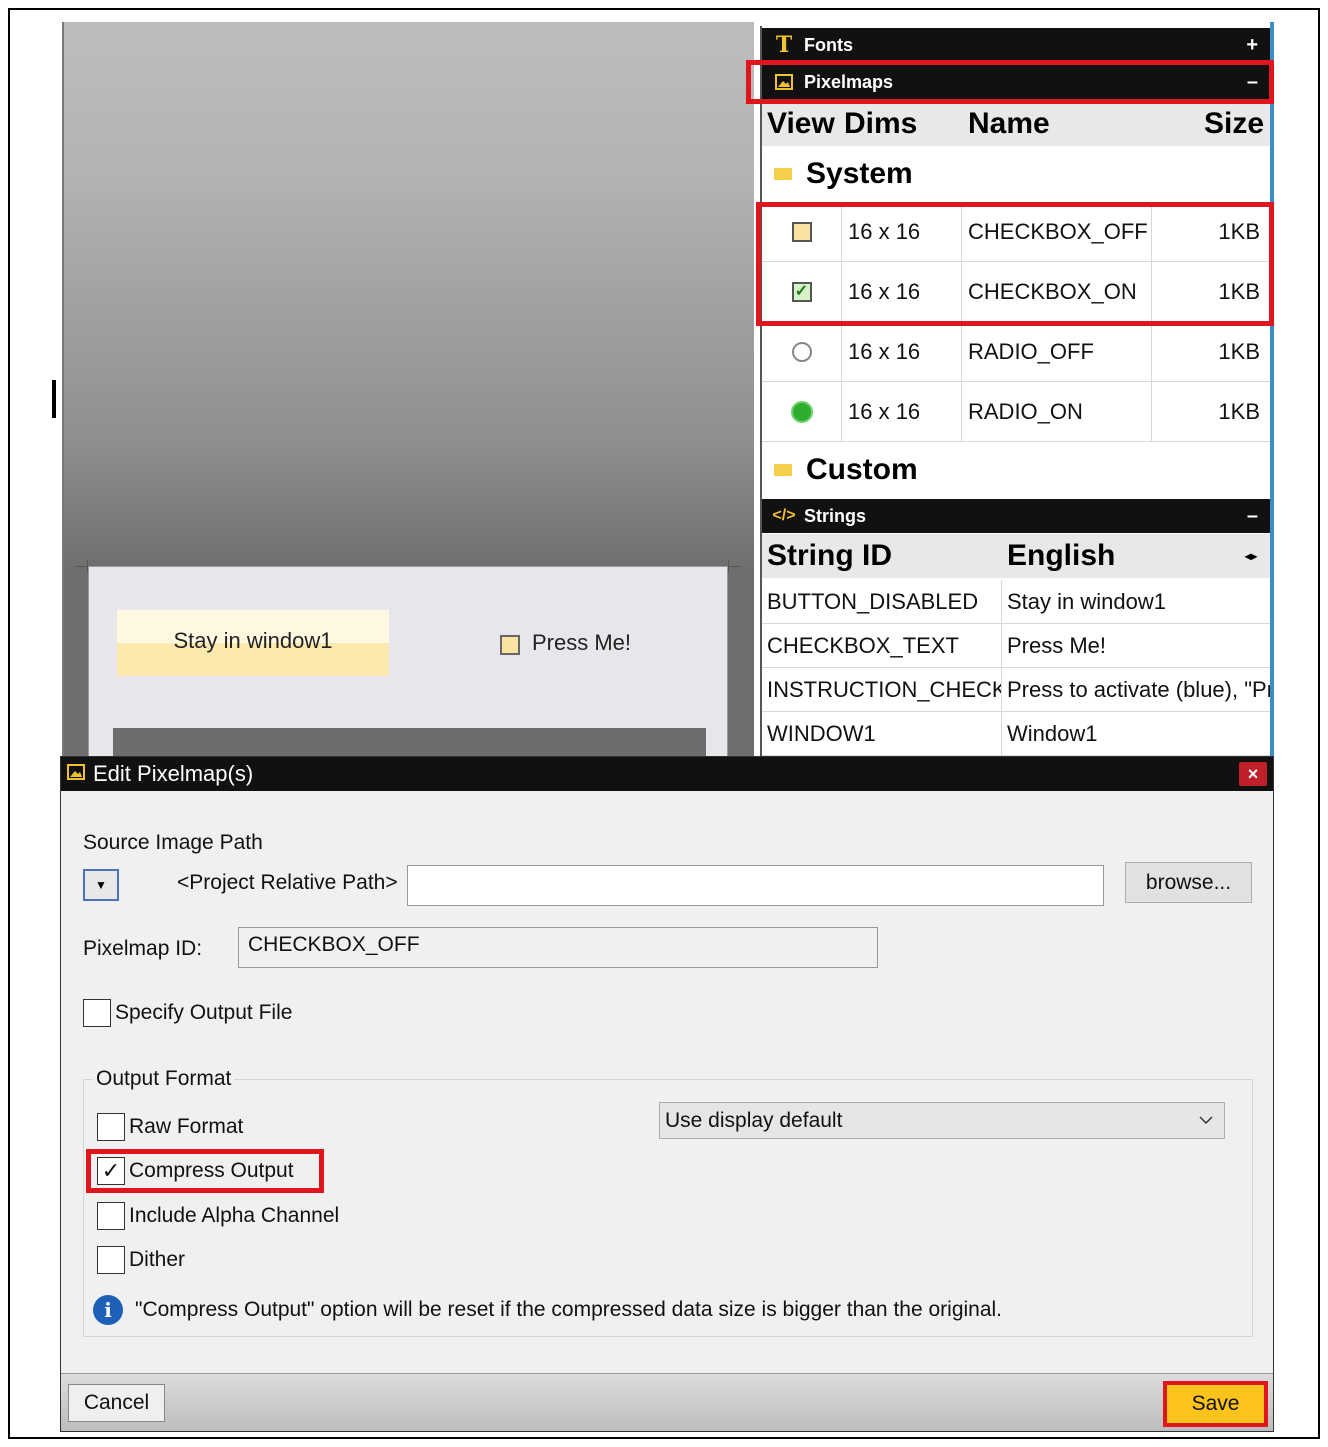  I want to click on code-icon: </>, so click(784, 515).